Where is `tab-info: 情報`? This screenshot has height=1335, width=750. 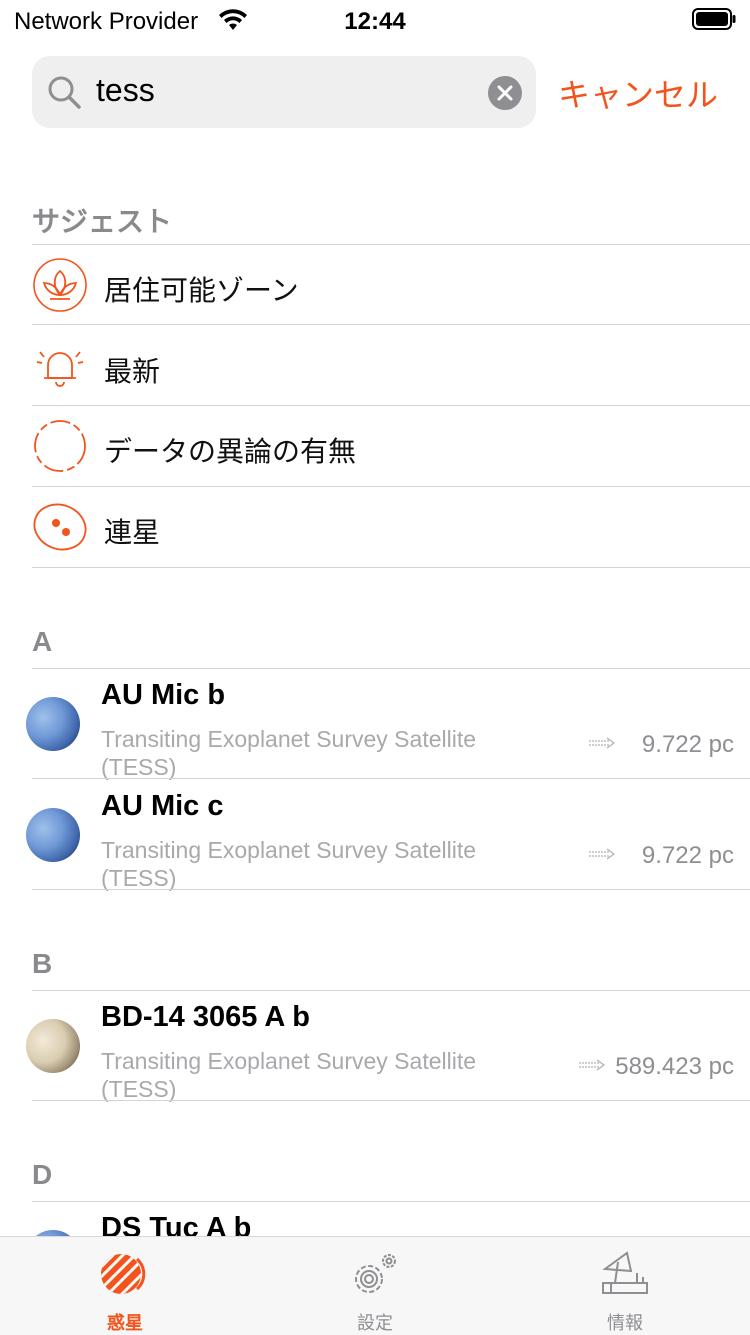
tab-info: 情報 is located at coordinates (625, 1286).